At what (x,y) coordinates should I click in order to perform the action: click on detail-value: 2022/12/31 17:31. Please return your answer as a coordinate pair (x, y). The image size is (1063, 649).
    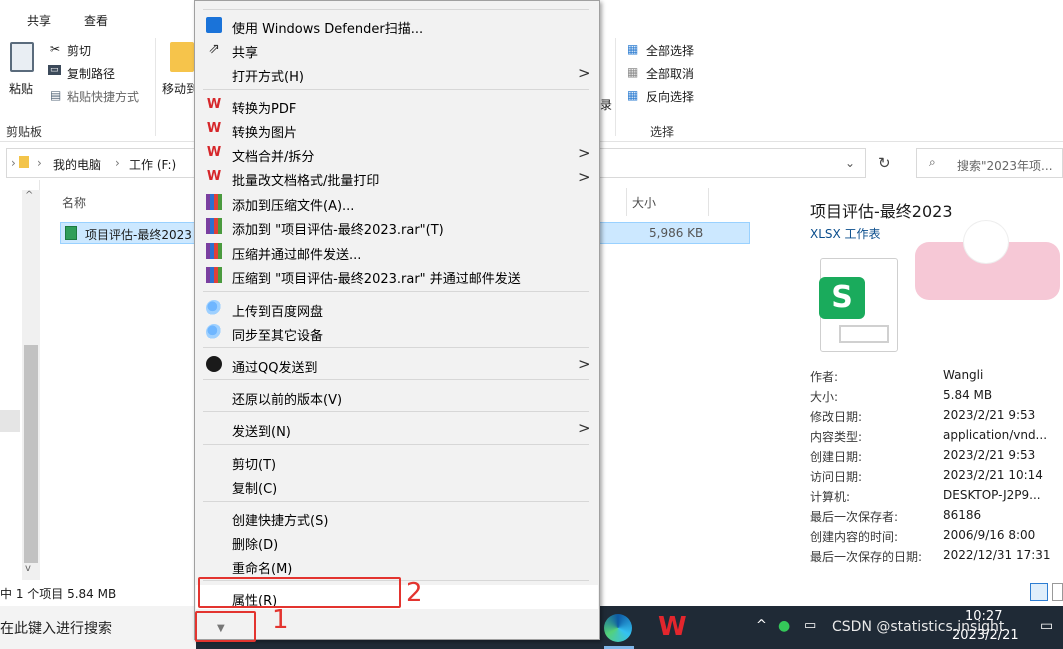
    Looking at the image, I should click on (997, 555).